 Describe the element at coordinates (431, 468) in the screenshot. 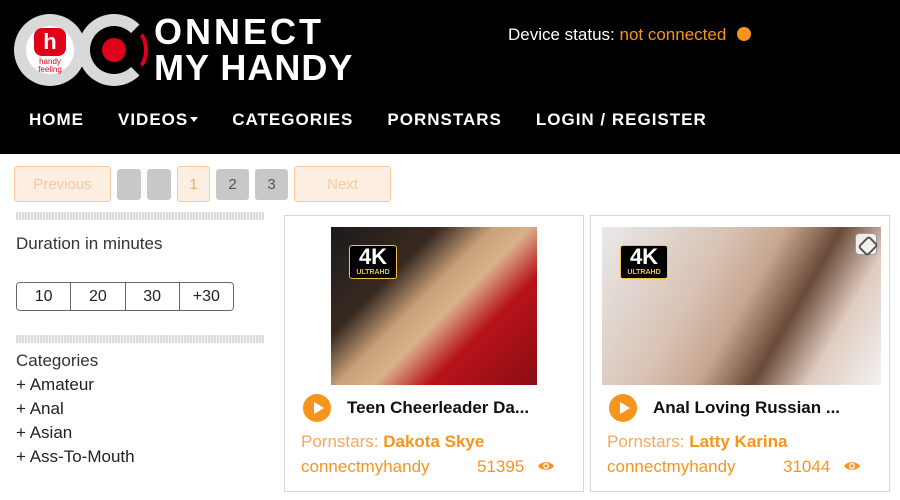

I see `video-meta: connectmyhandy 51395` at that location.